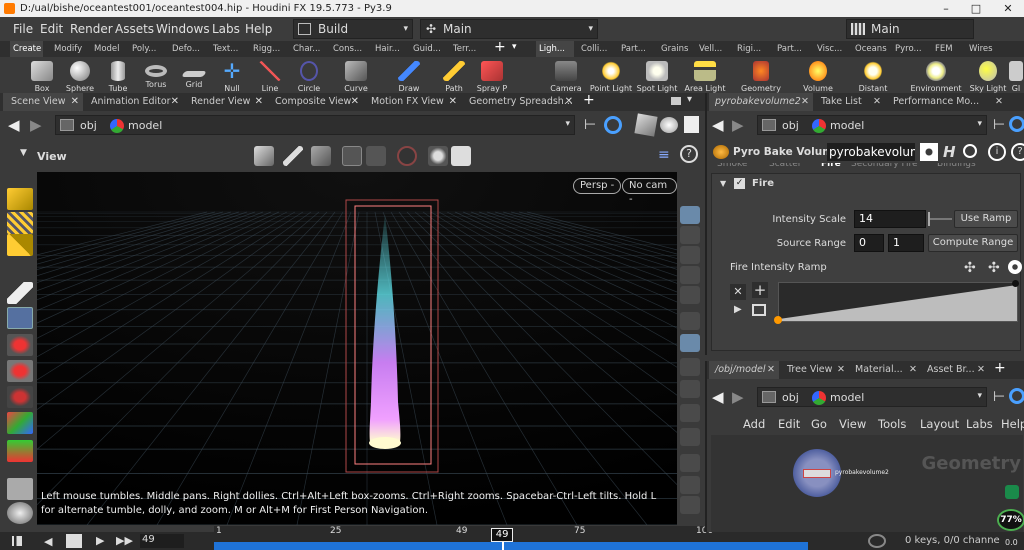 The image size is (1024, 550). Describe the element at coordinates (929, 219) in the screenshot. I see `slider-handle` at that location.